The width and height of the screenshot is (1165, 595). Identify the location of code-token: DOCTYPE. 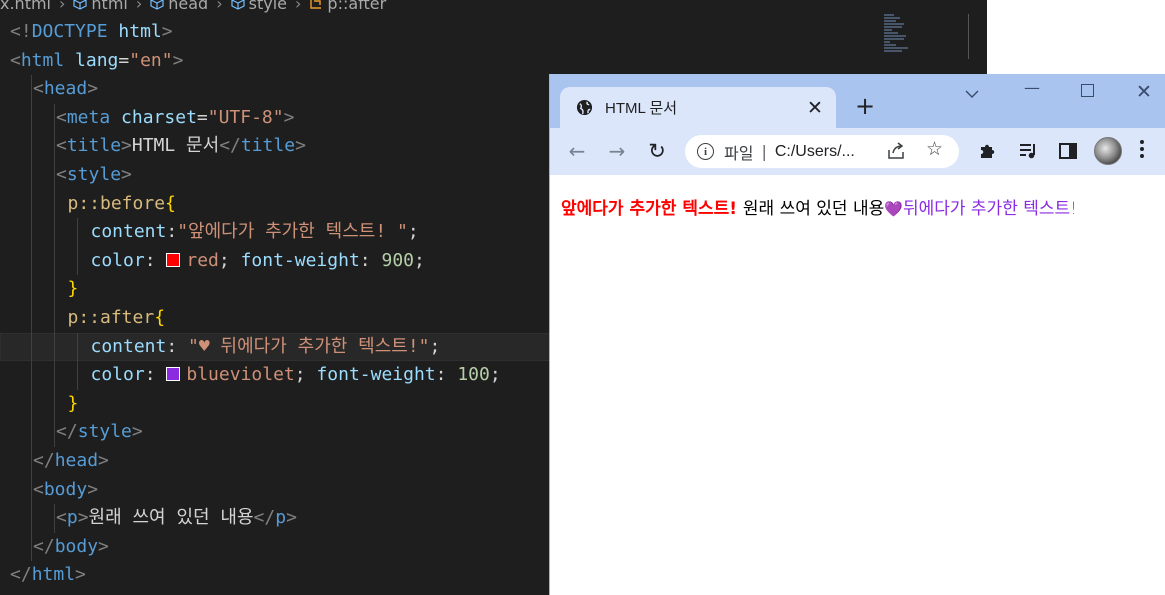
(69, 31).